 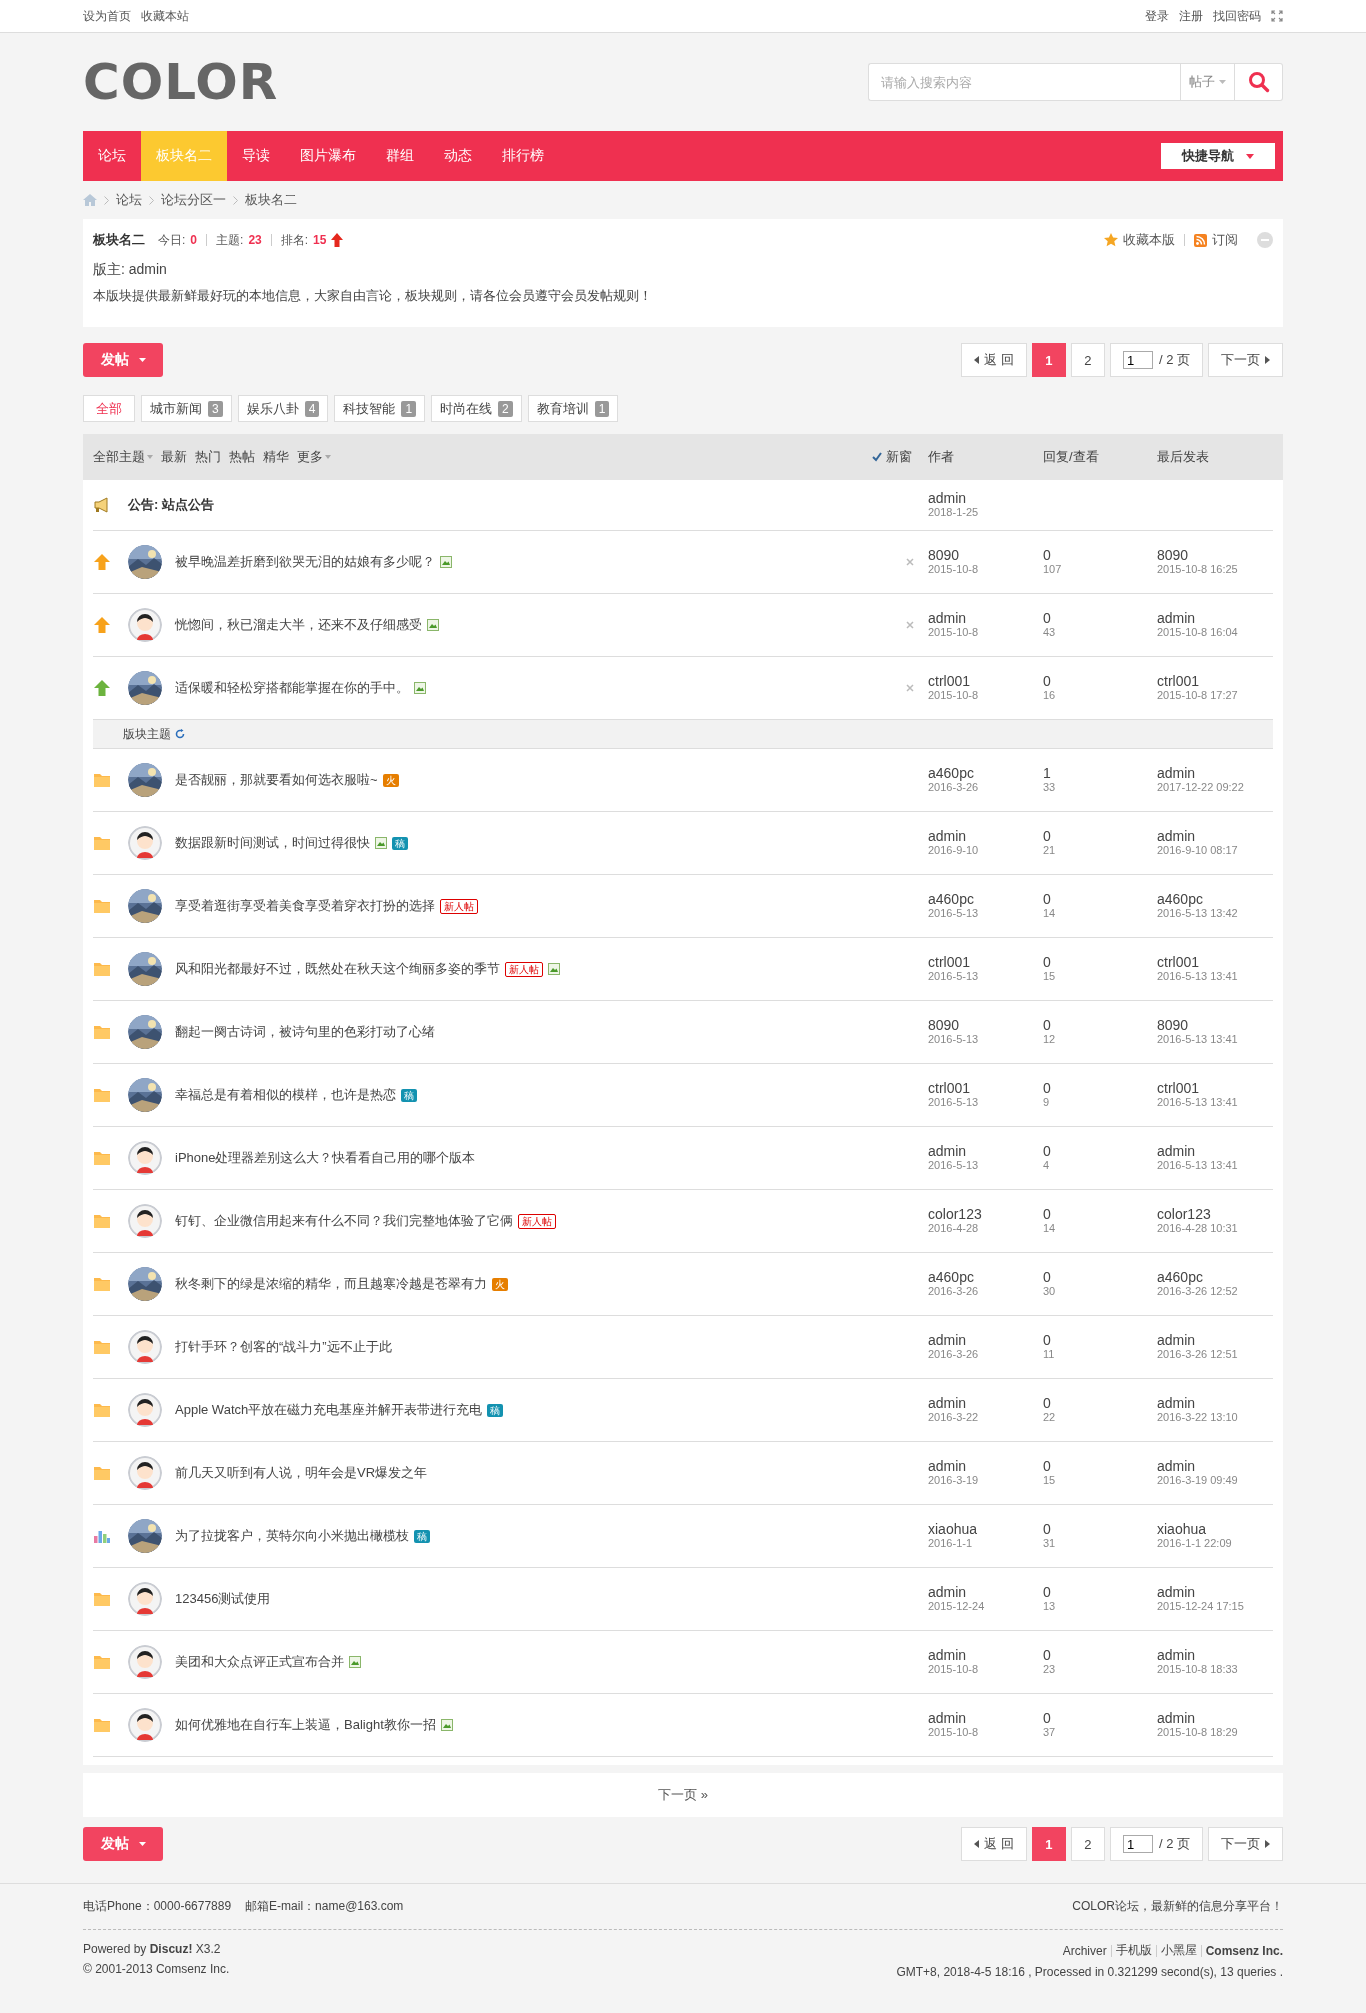 I want to click on page-button: 1, so click(x=1048, y=1844).